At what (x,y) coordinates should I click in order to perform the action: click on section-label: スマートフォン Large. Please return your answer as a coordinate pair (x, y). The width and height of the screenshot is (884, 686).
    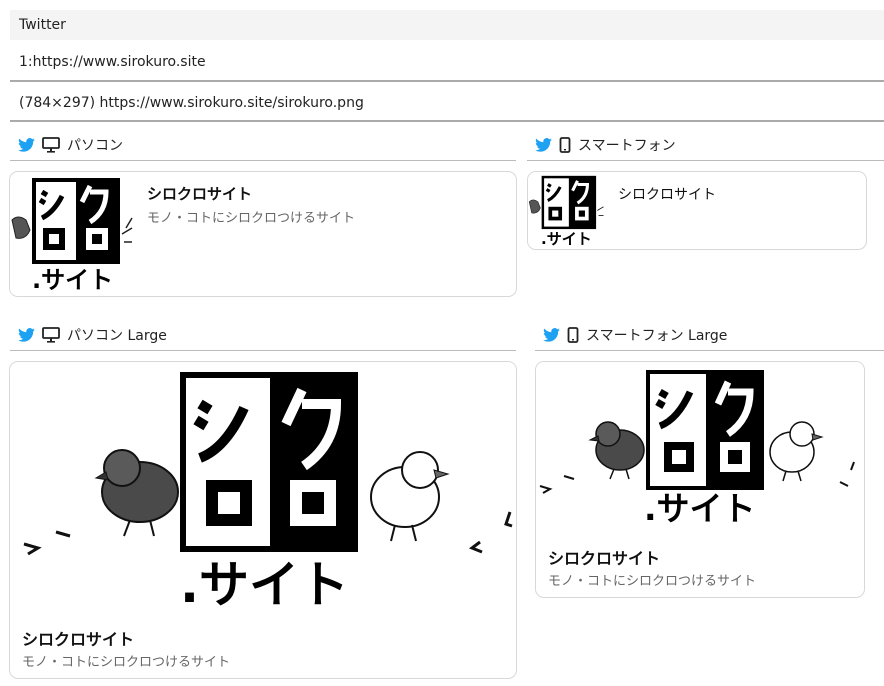
    Looking at the image, I should click on (657, 336).